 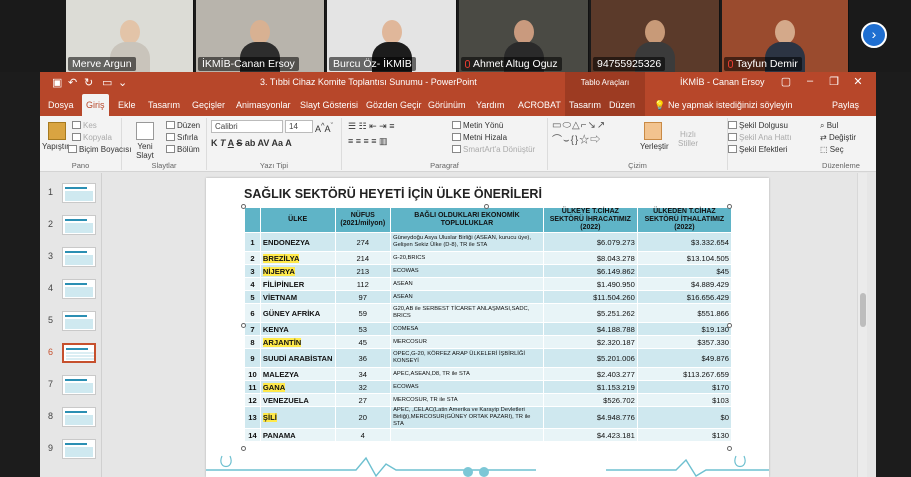 I want to click on row-index: 2, so click(x=252, y=258).